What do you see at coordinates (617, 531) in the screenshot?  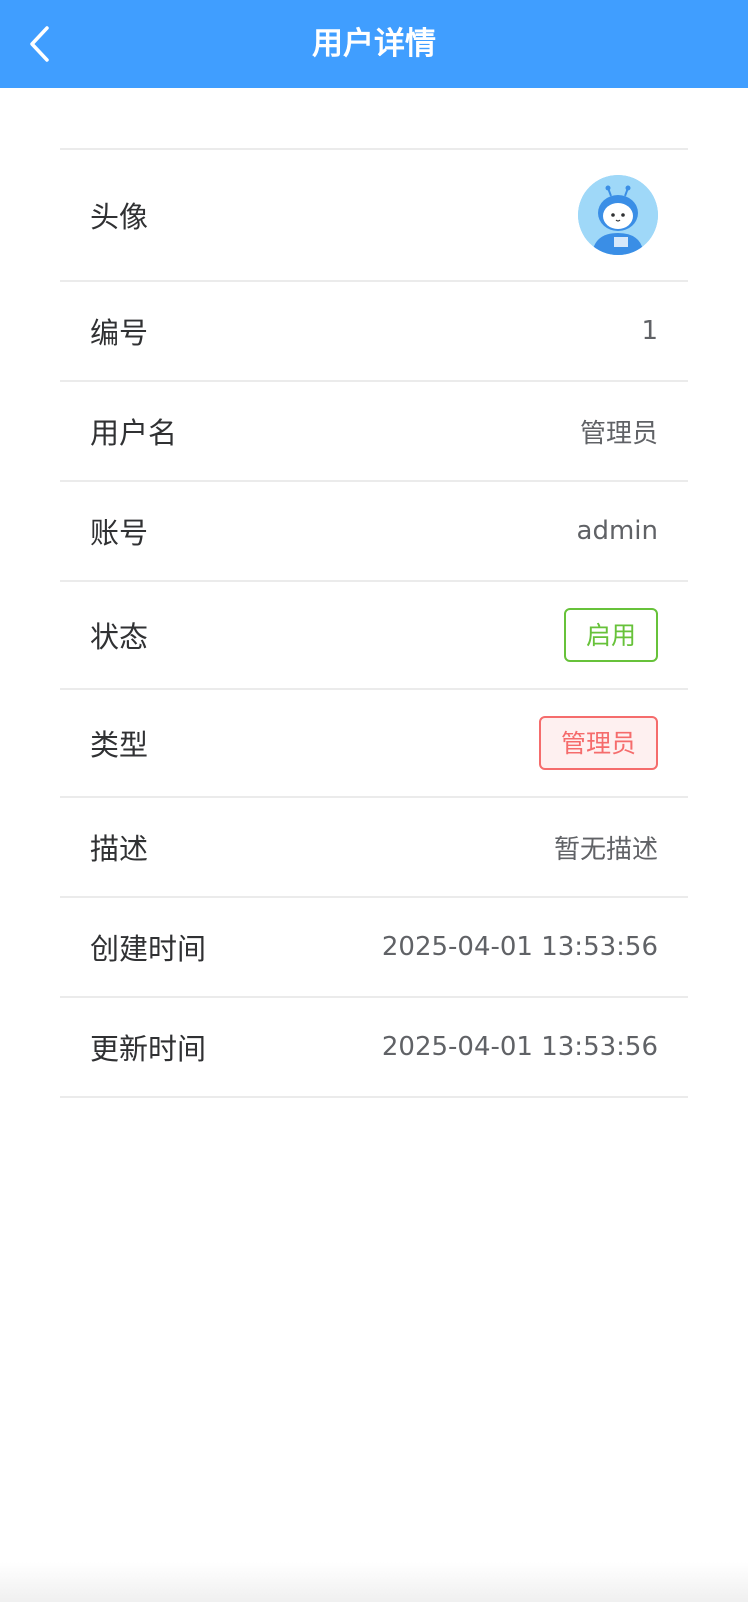 I see `account-value: admin` at bounding box center [617, 531].